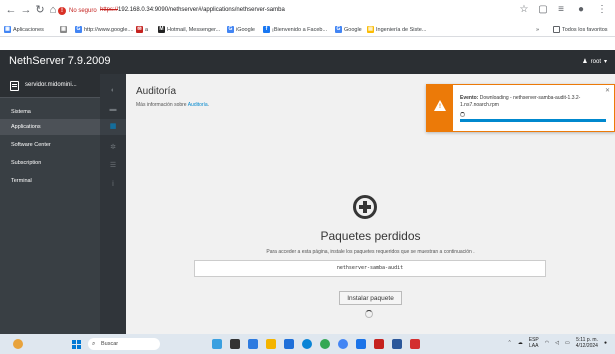  I want to click on start-button, so click(76, 344).